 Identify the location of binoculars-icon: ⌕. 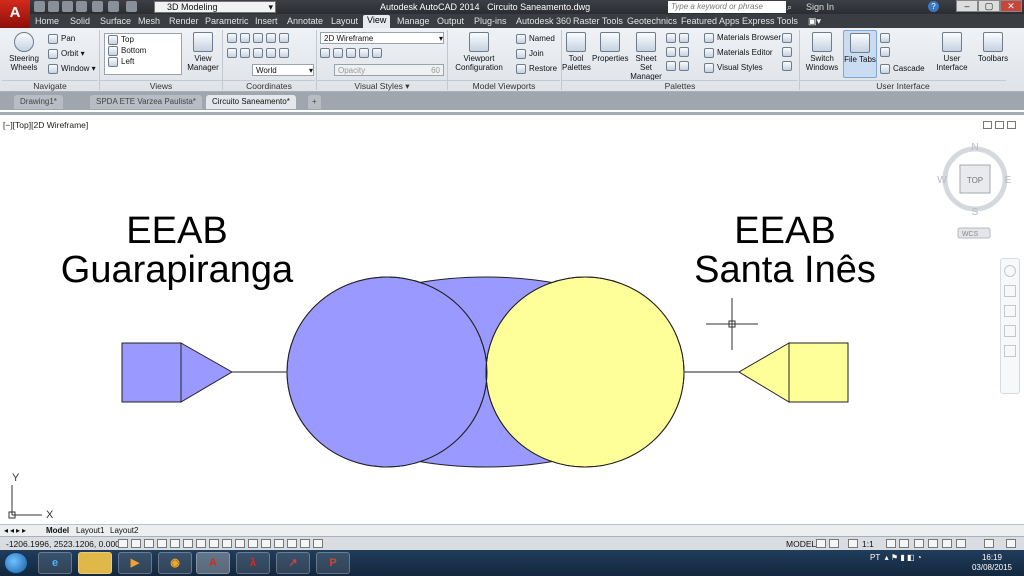
(789, 7).